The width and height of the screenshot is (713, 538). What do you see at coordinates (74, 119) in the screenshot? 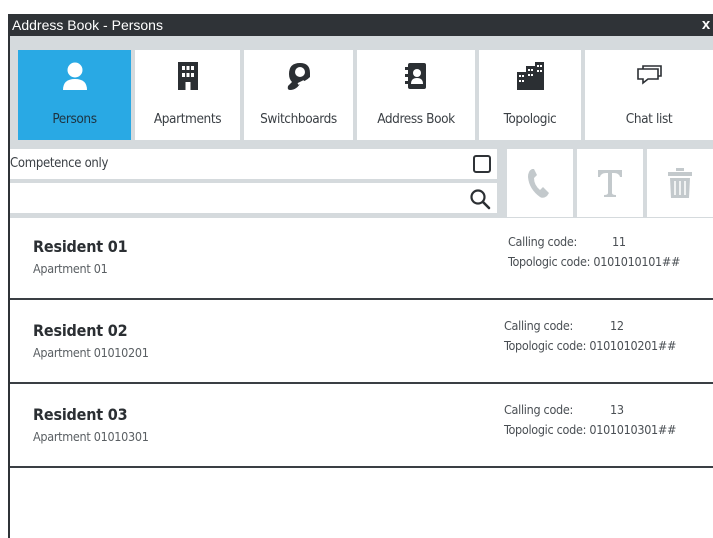
I see `tab-label: Persons` at bounding box center [74, 119].